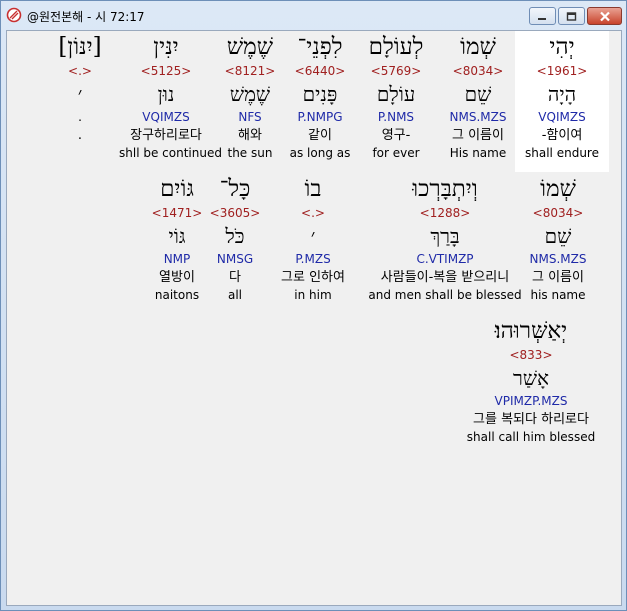 Image resolution: width=627 pixels, height=611 pixels. I want to click on lexical-root: אָשַׁר, so click(531, 378).